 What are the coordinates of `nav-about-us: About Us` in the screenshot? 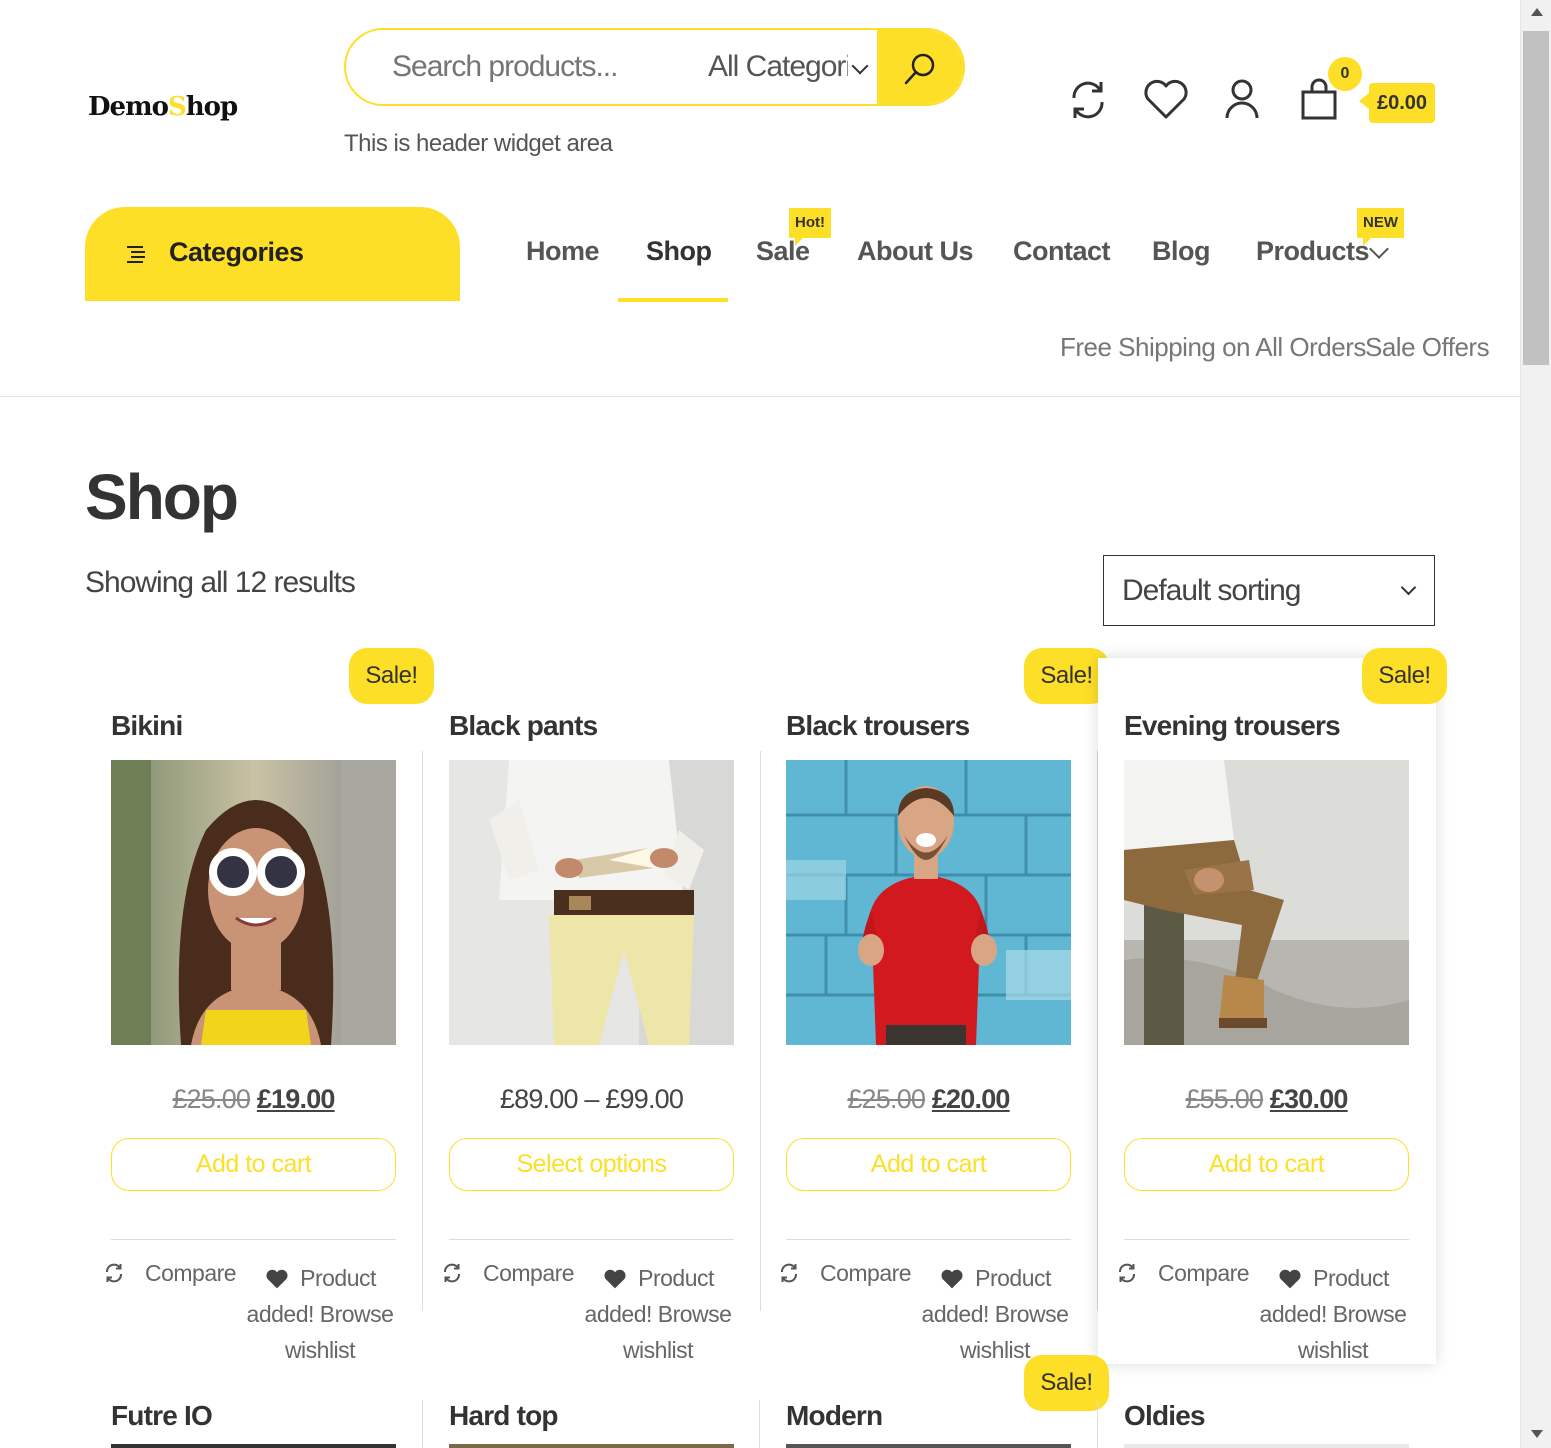 It's located at (915, 251).